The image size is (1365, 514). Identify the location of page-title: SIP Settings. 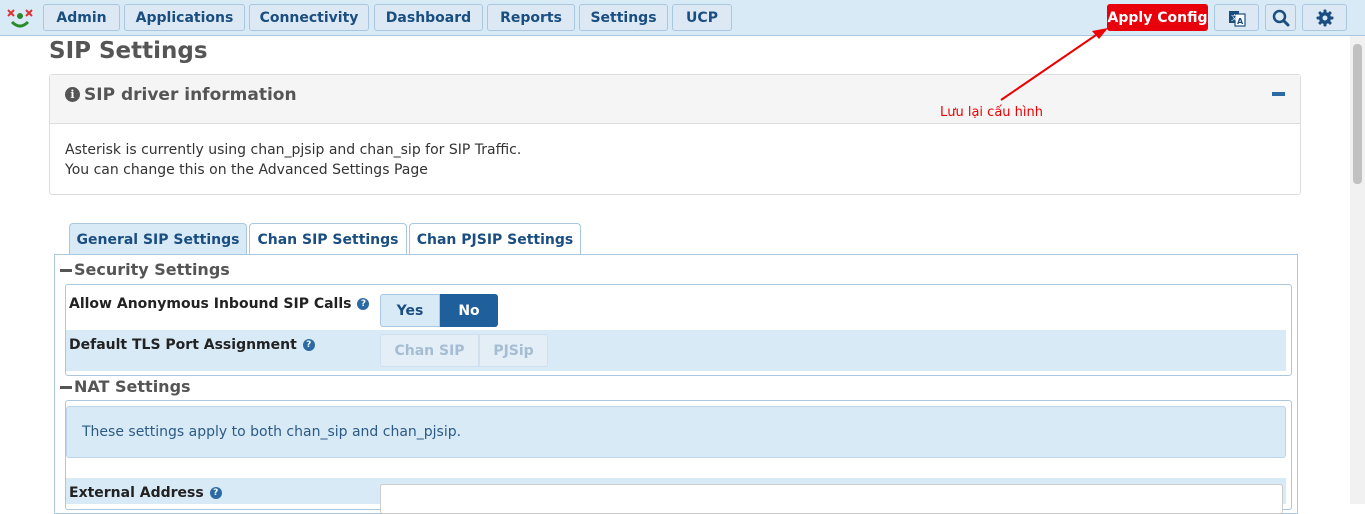
(128, 51).